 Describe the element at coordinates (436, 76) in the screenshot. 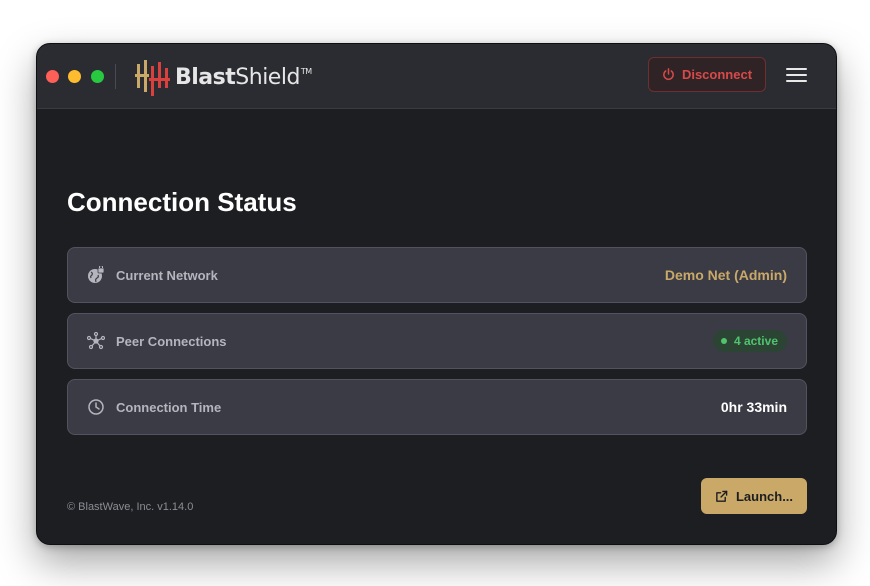

I see `title-bar: Blast Shield TM Disconnect` at that location.